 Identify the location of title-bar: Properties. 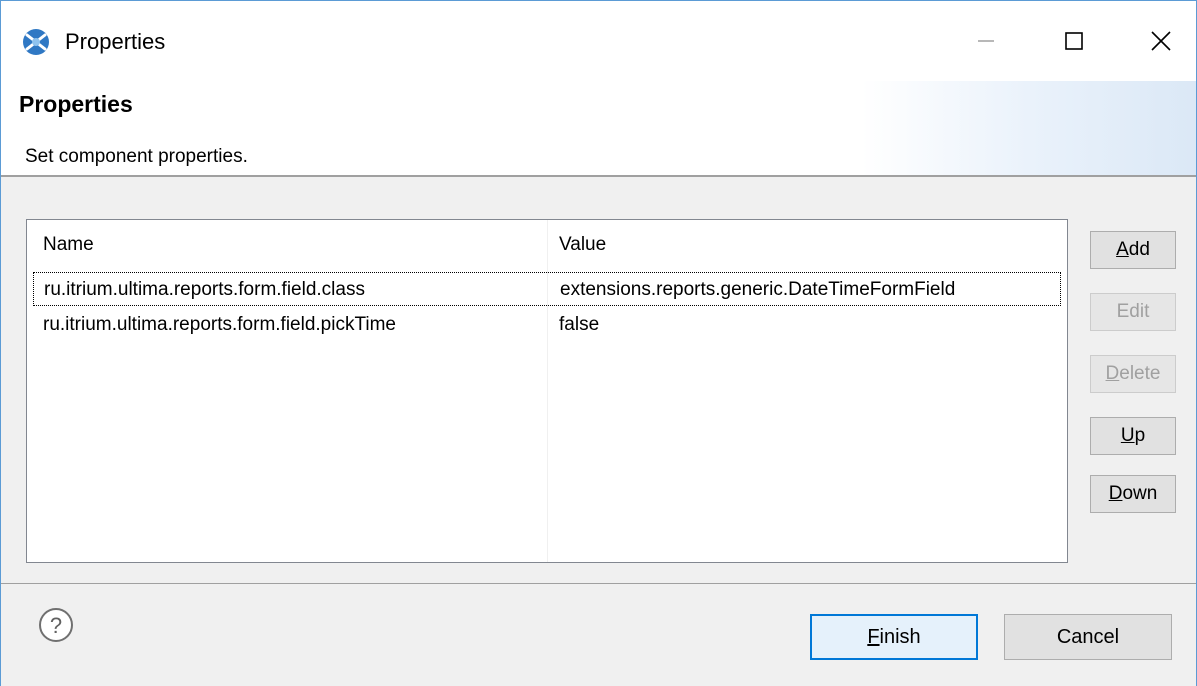
(598, 41).